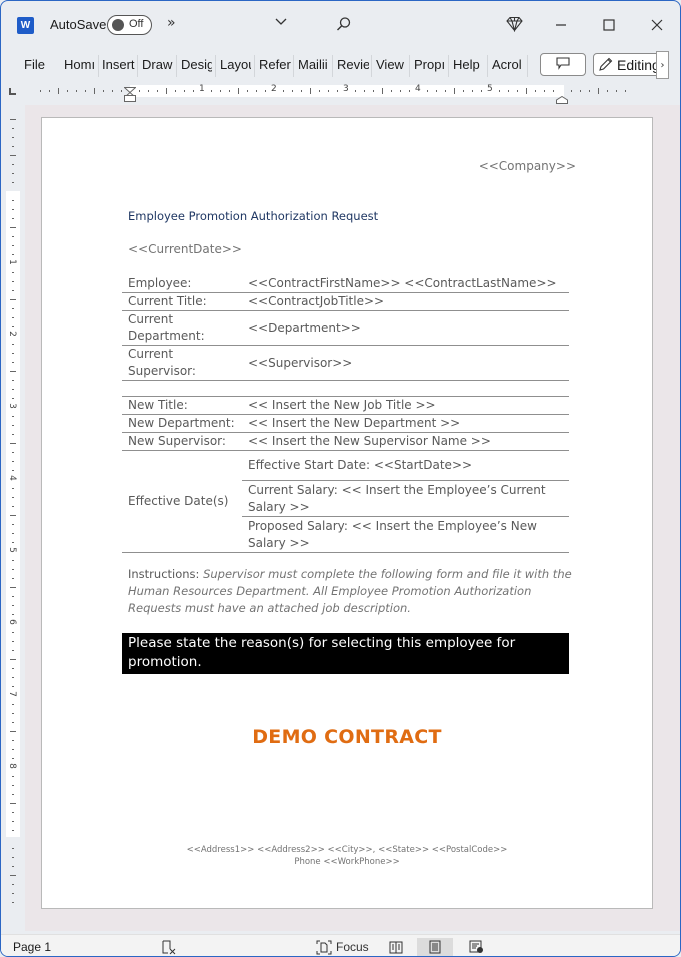  Describe the element at coordinates (11, 334) in the screenshot. I see `ruler-number: 2` at that location.